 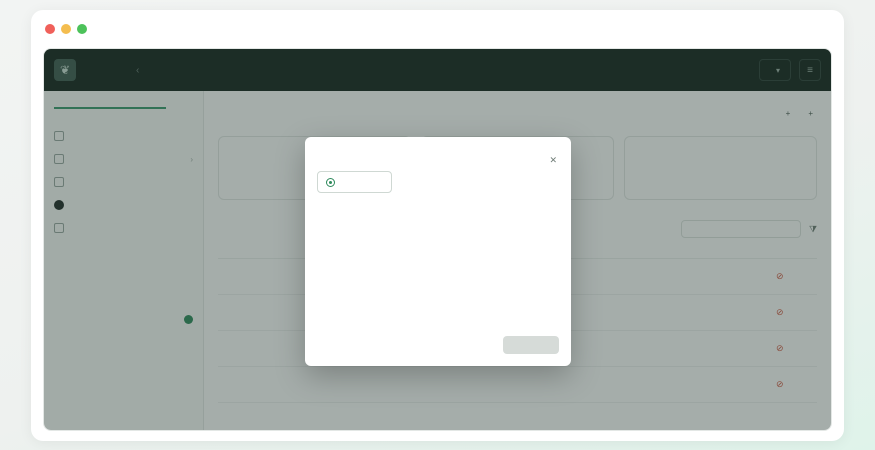 I want to click on close-icon: ✕, so click(x=553, y=160).